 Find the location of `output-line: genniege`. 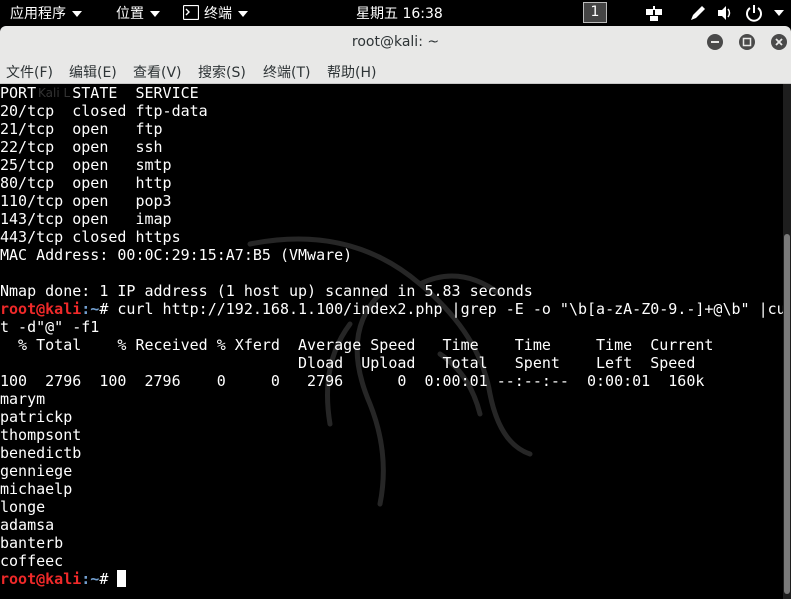

output-line: genniege is located at coordinates (36, 471).